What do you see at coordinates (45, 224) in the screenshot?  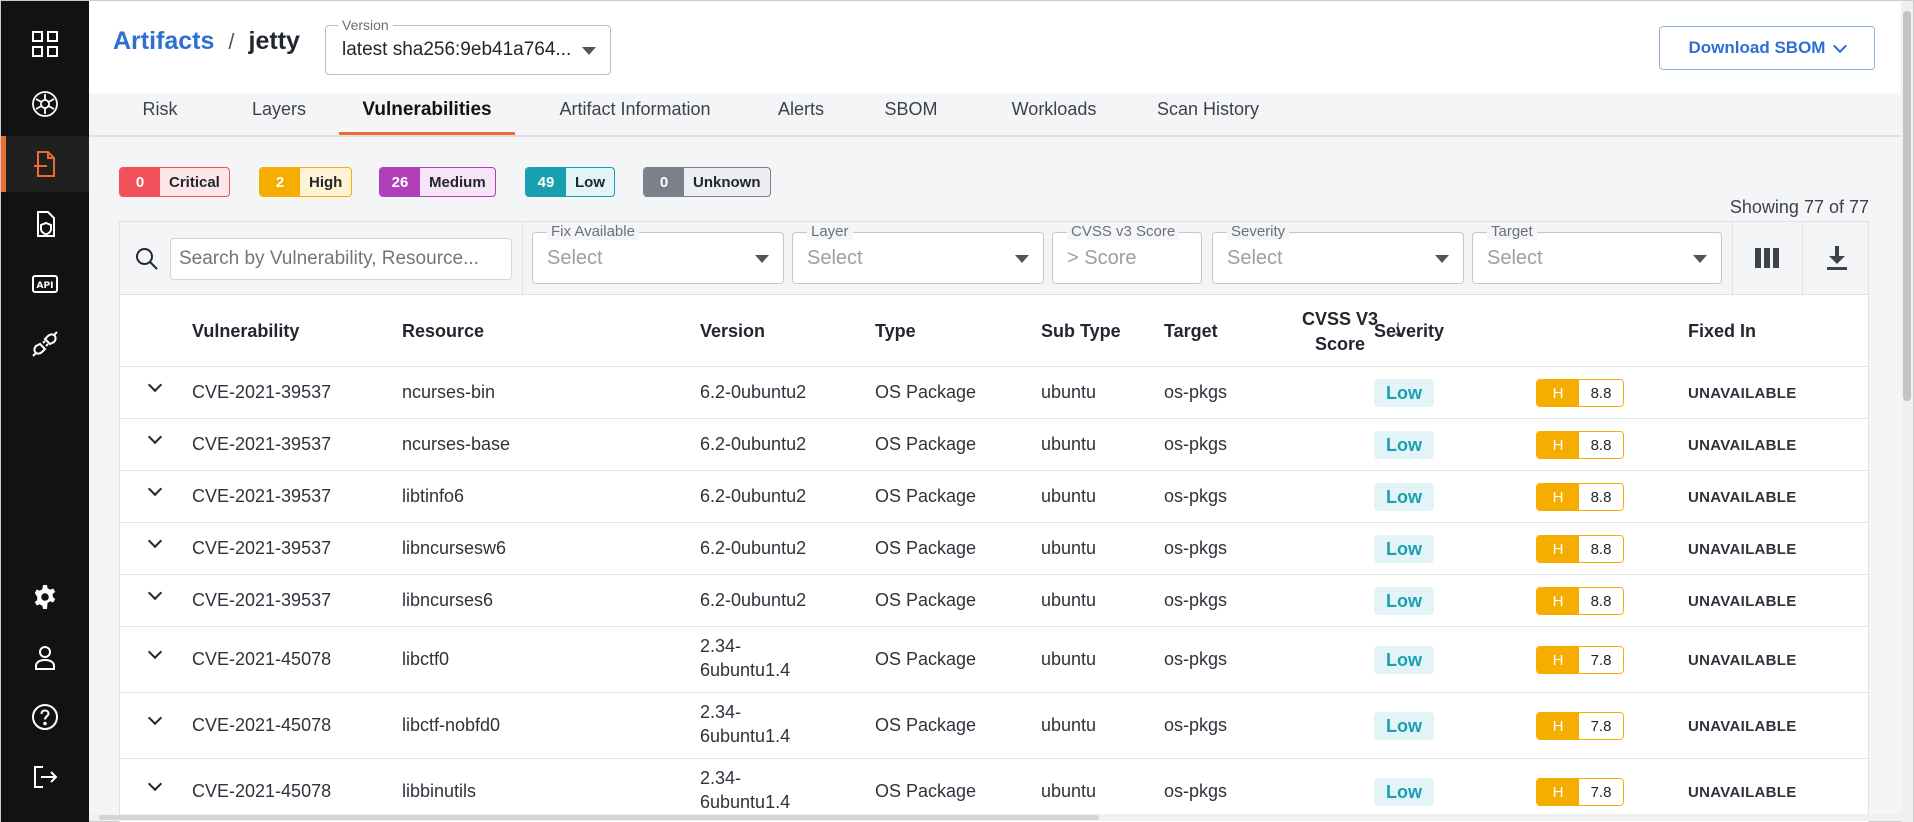 I see `nav-policies` at bounding box center [45, 224].